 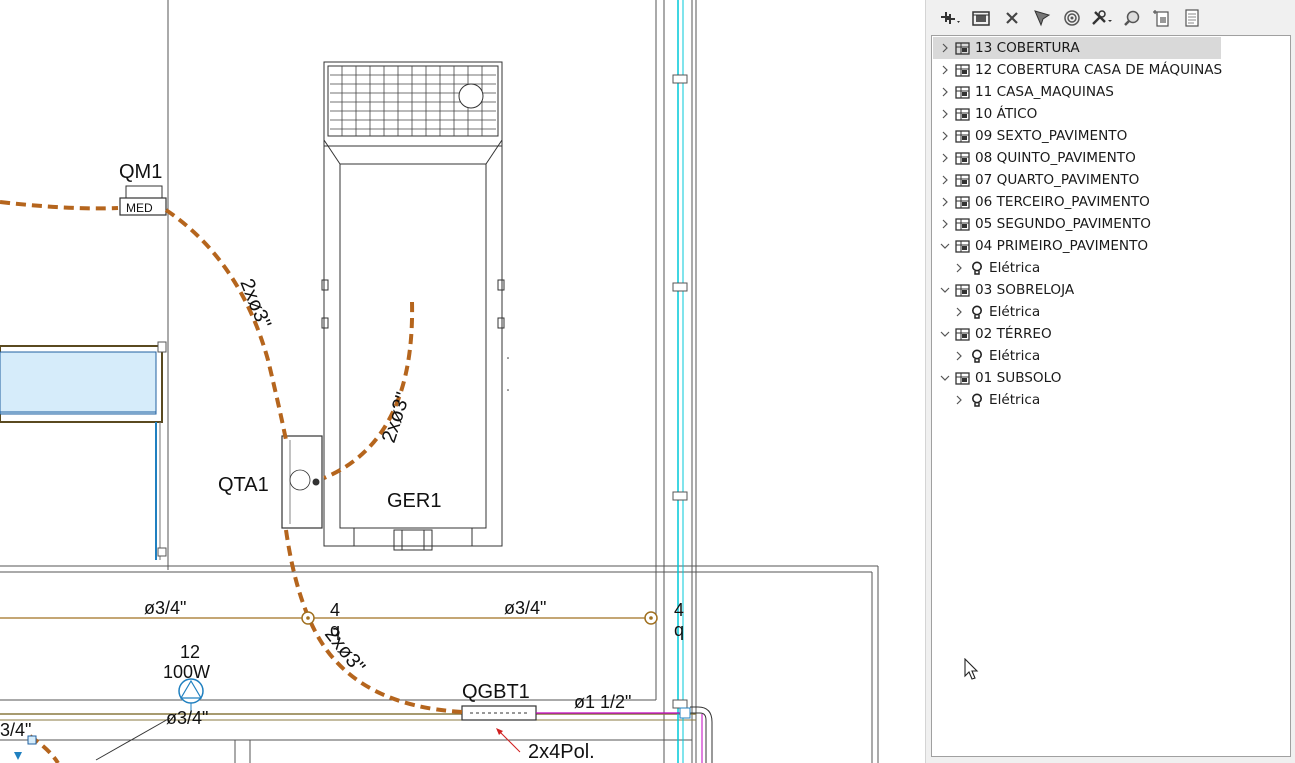 What do you see at coordinates (15, 730) in the screenshot?
I see `conduit-label-partial: 3/4"` at bounding box center [15, 730].